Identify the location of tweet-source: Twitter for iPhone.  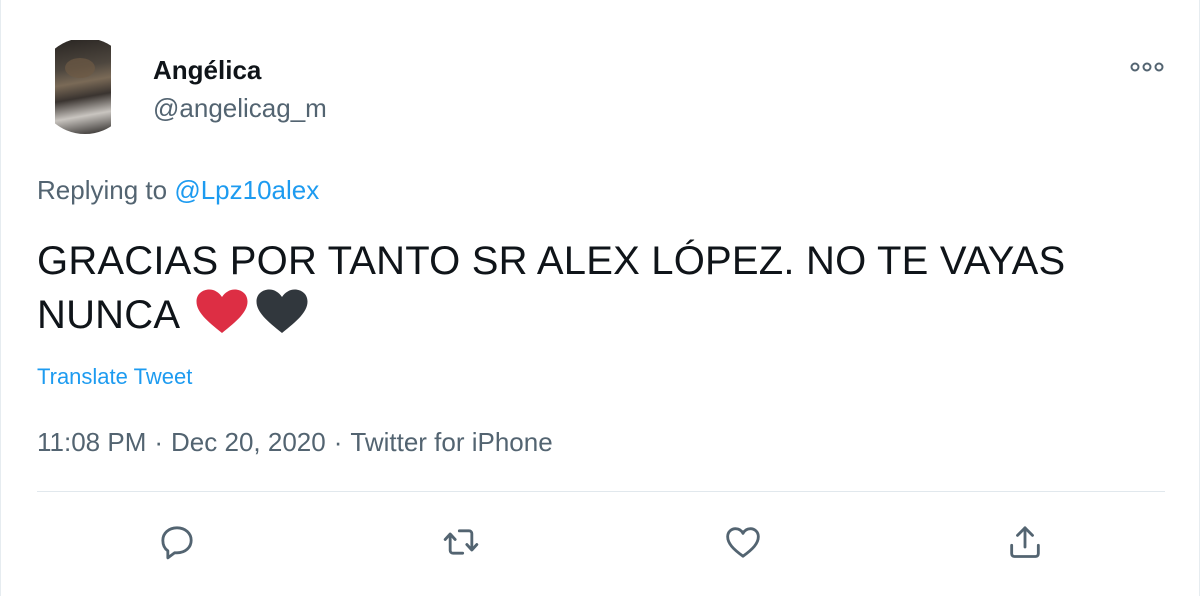
(451, 442).